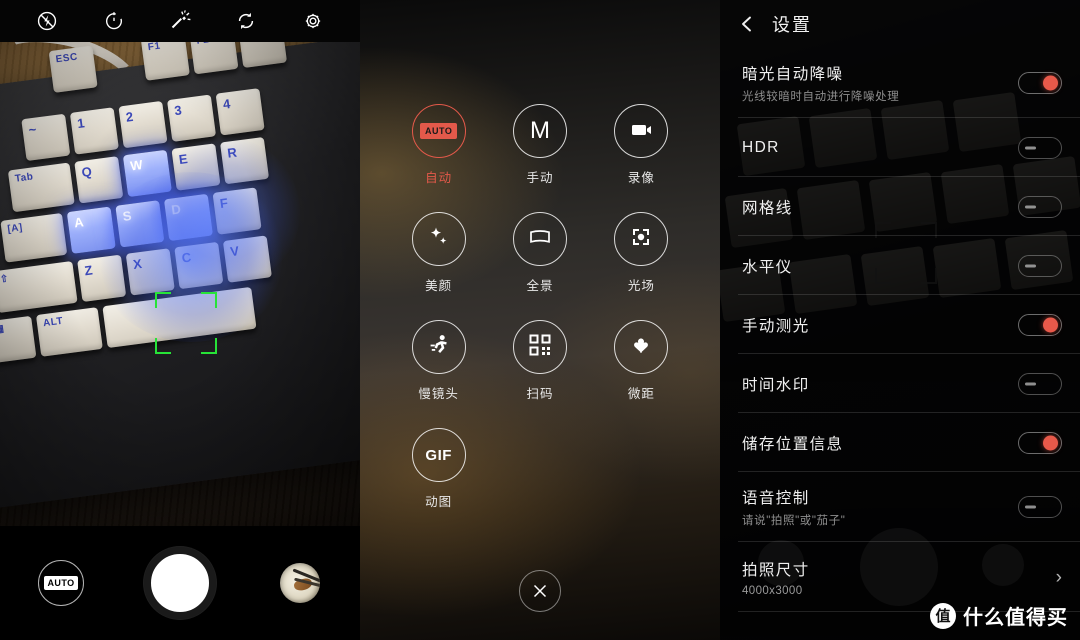  I want to click on setting-title: HDR, so click(761, 147).